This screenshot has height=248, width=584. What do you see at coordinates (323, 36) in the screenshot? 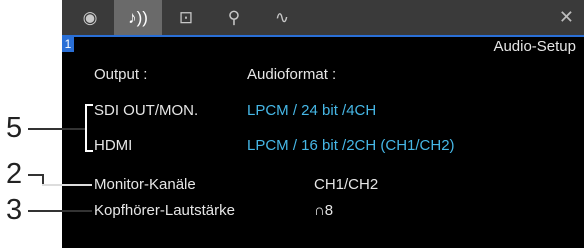
I see `tab-separator` at bounding box center [323, 36].